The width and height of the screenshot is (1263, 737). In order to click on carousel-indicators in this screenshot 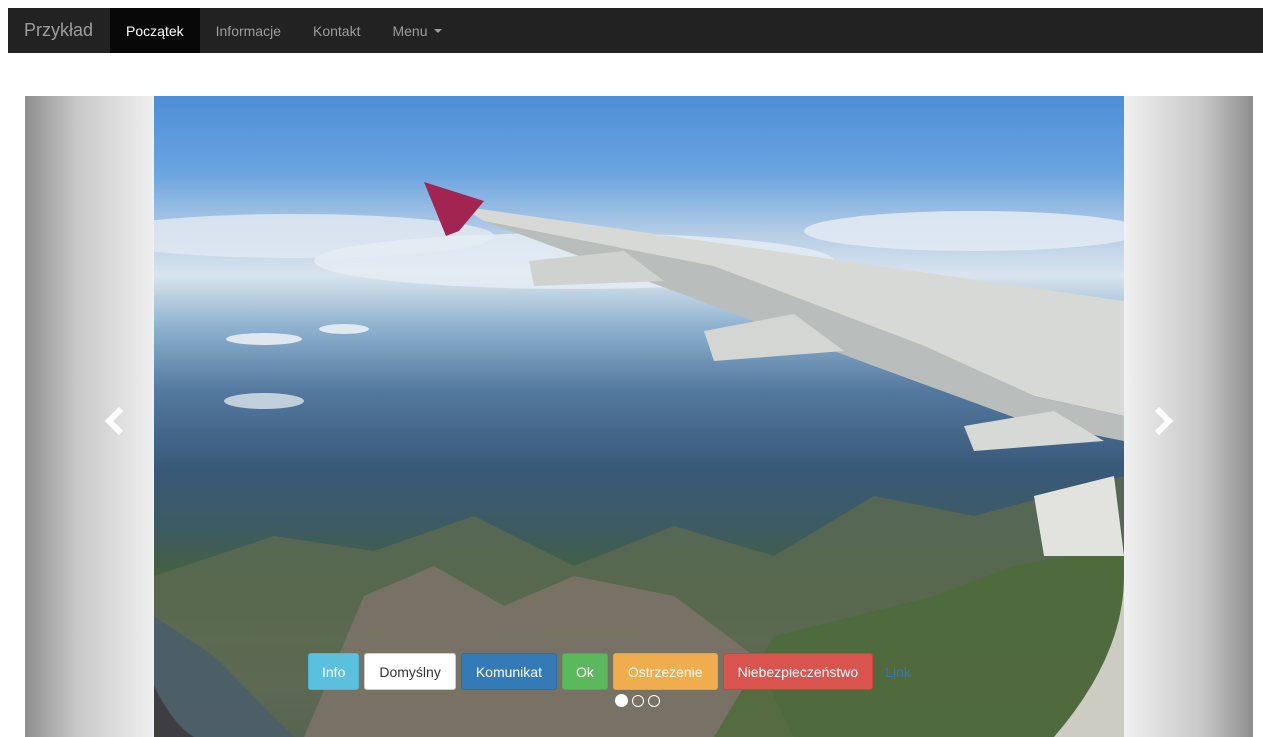, I will do `click(637, 700)`.